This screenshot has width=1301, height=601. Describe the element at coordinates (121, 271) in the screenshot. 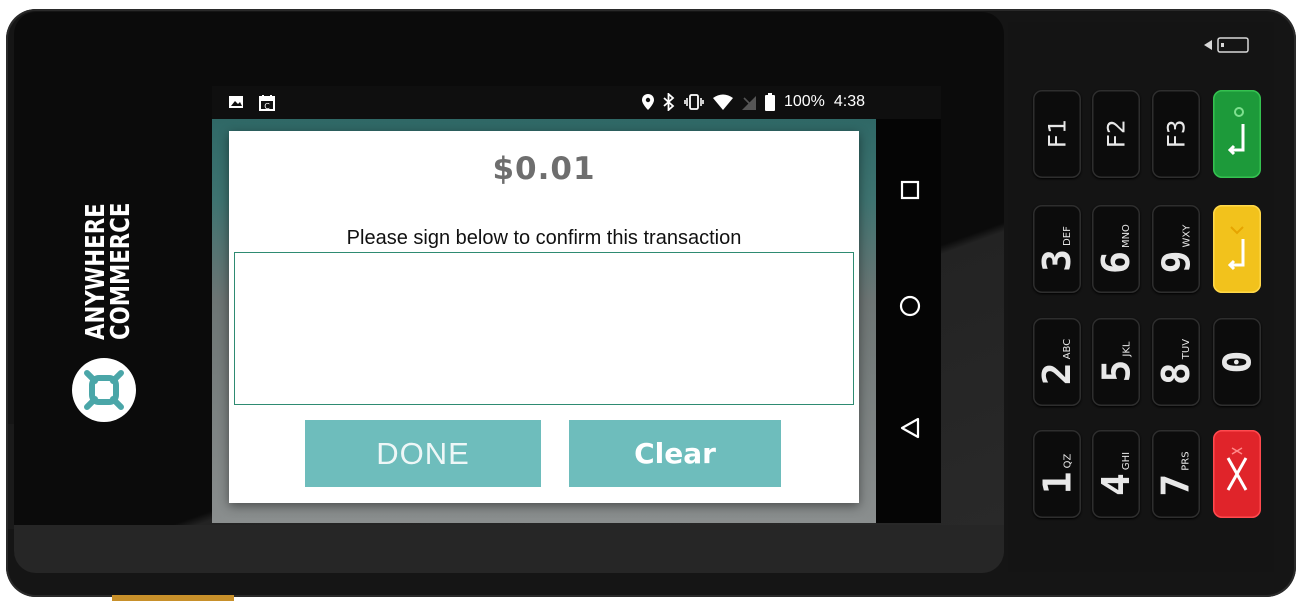

I see `brand-line-2: COMMERCE` at that location.